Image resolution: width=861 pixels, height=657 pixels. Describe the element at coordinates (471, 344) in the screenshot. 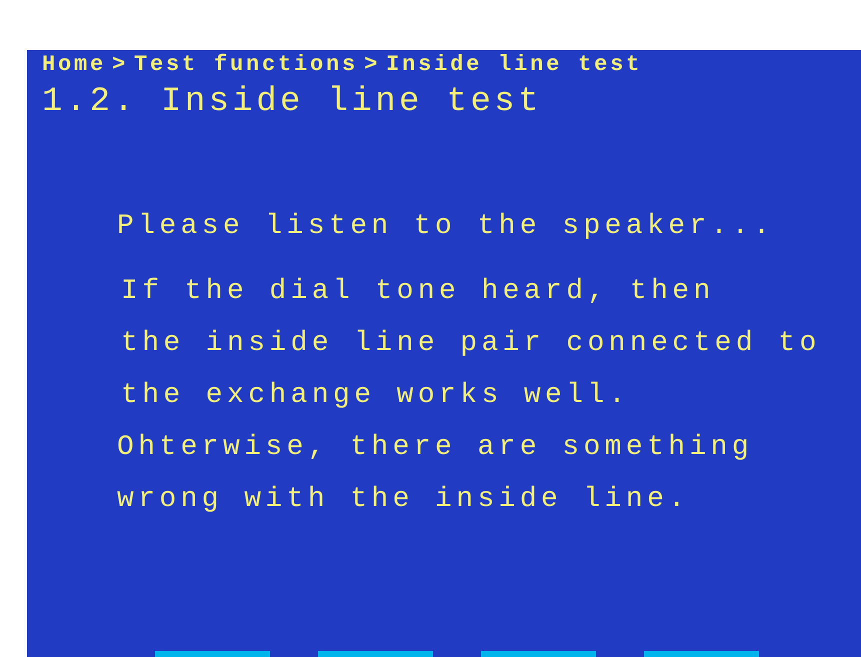

I see `message-line: the inside line pair connected to` at that location.